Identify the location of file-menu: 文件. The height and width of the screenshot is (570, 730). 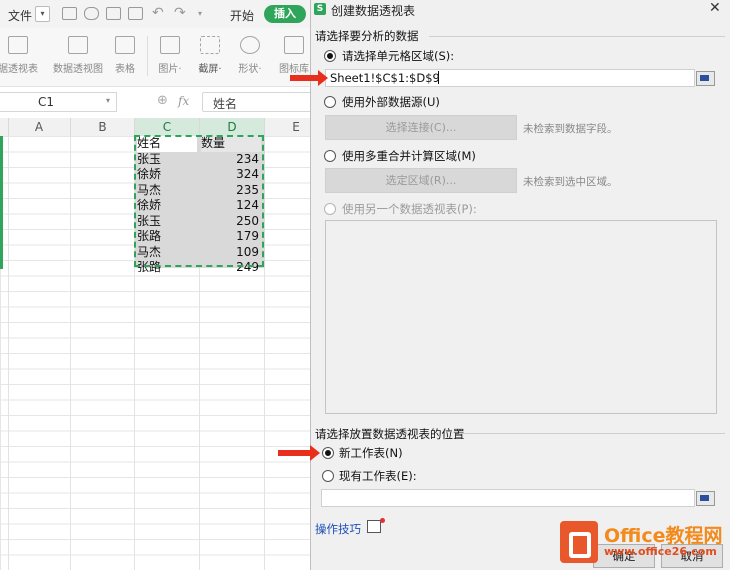
(20, 15).